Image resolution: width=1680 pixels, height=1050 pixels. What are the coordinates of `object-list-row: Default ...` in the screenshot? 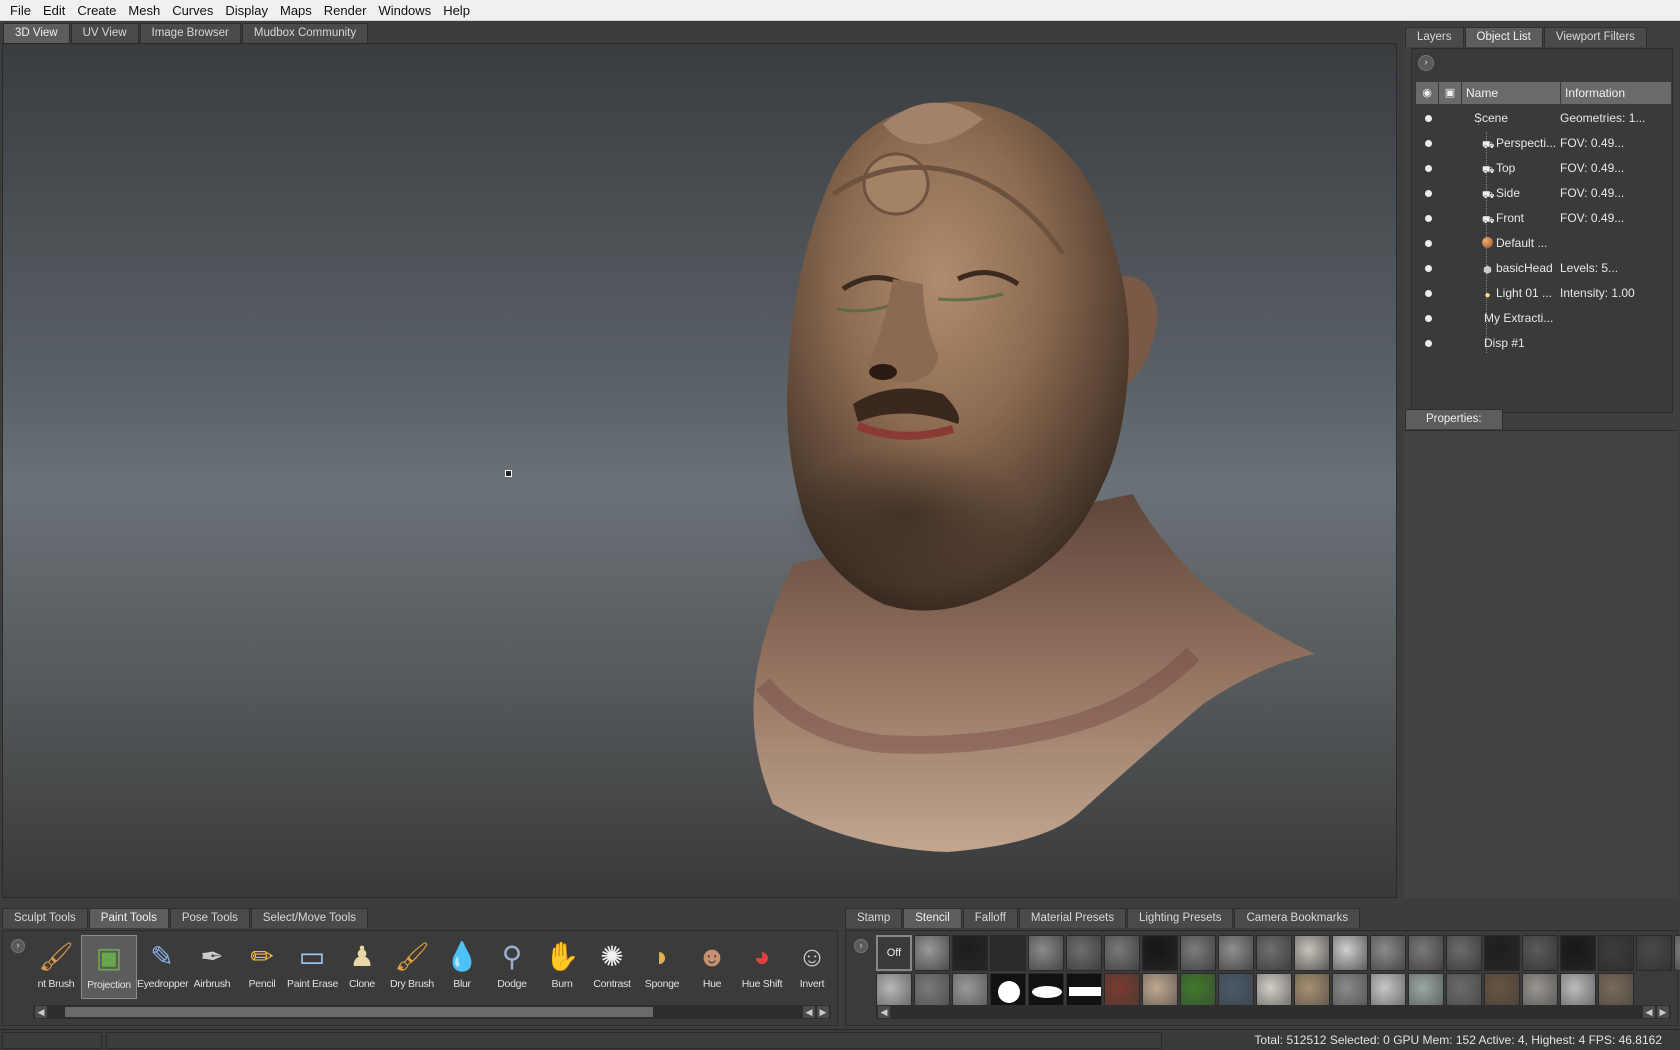 It's located at (1543, 243).